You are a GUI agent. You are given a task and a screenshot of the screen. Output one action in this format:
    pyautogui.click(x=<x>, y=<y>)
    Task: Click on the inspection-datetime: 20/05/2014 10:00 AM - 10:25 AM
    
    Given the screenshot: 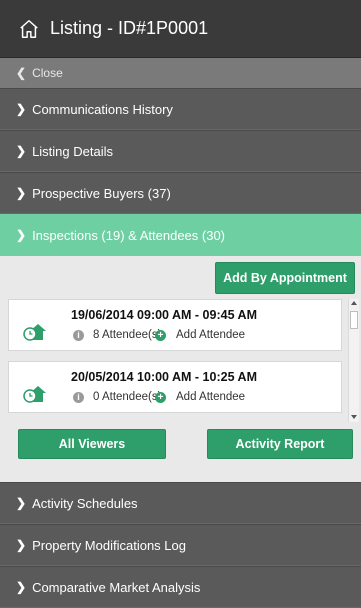 What is the action you would take?
    pyautogui.click(x=164, y=377)
    